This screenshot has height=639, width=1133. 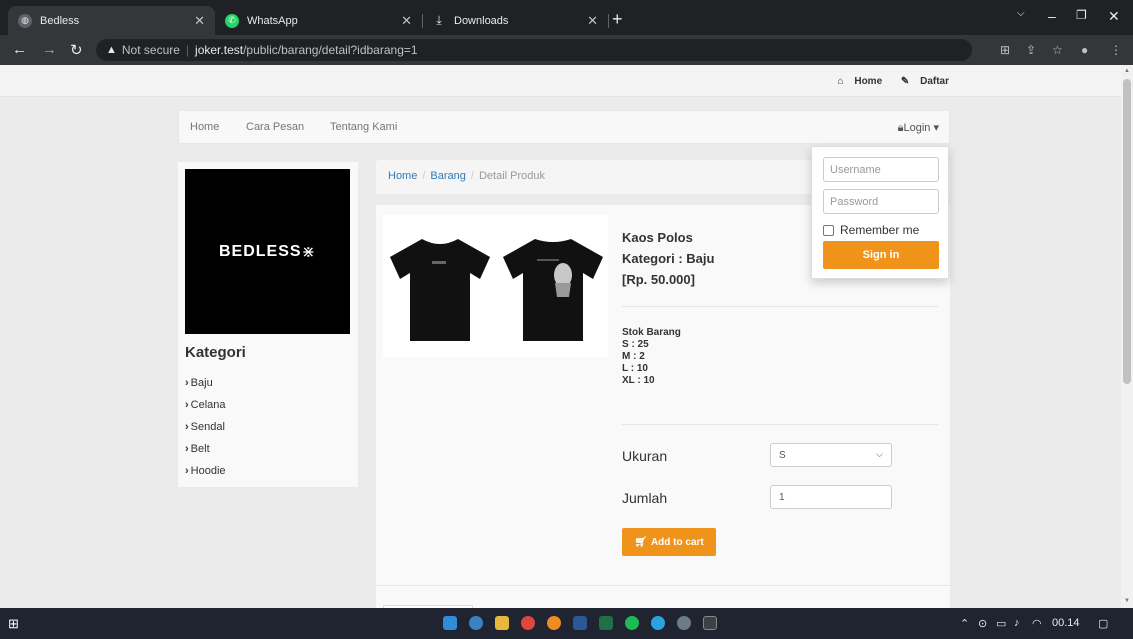 What do you see at coordinates (881, 201) in the screenshot?
I see `password-input: Password` at bounding box center [881, 201].